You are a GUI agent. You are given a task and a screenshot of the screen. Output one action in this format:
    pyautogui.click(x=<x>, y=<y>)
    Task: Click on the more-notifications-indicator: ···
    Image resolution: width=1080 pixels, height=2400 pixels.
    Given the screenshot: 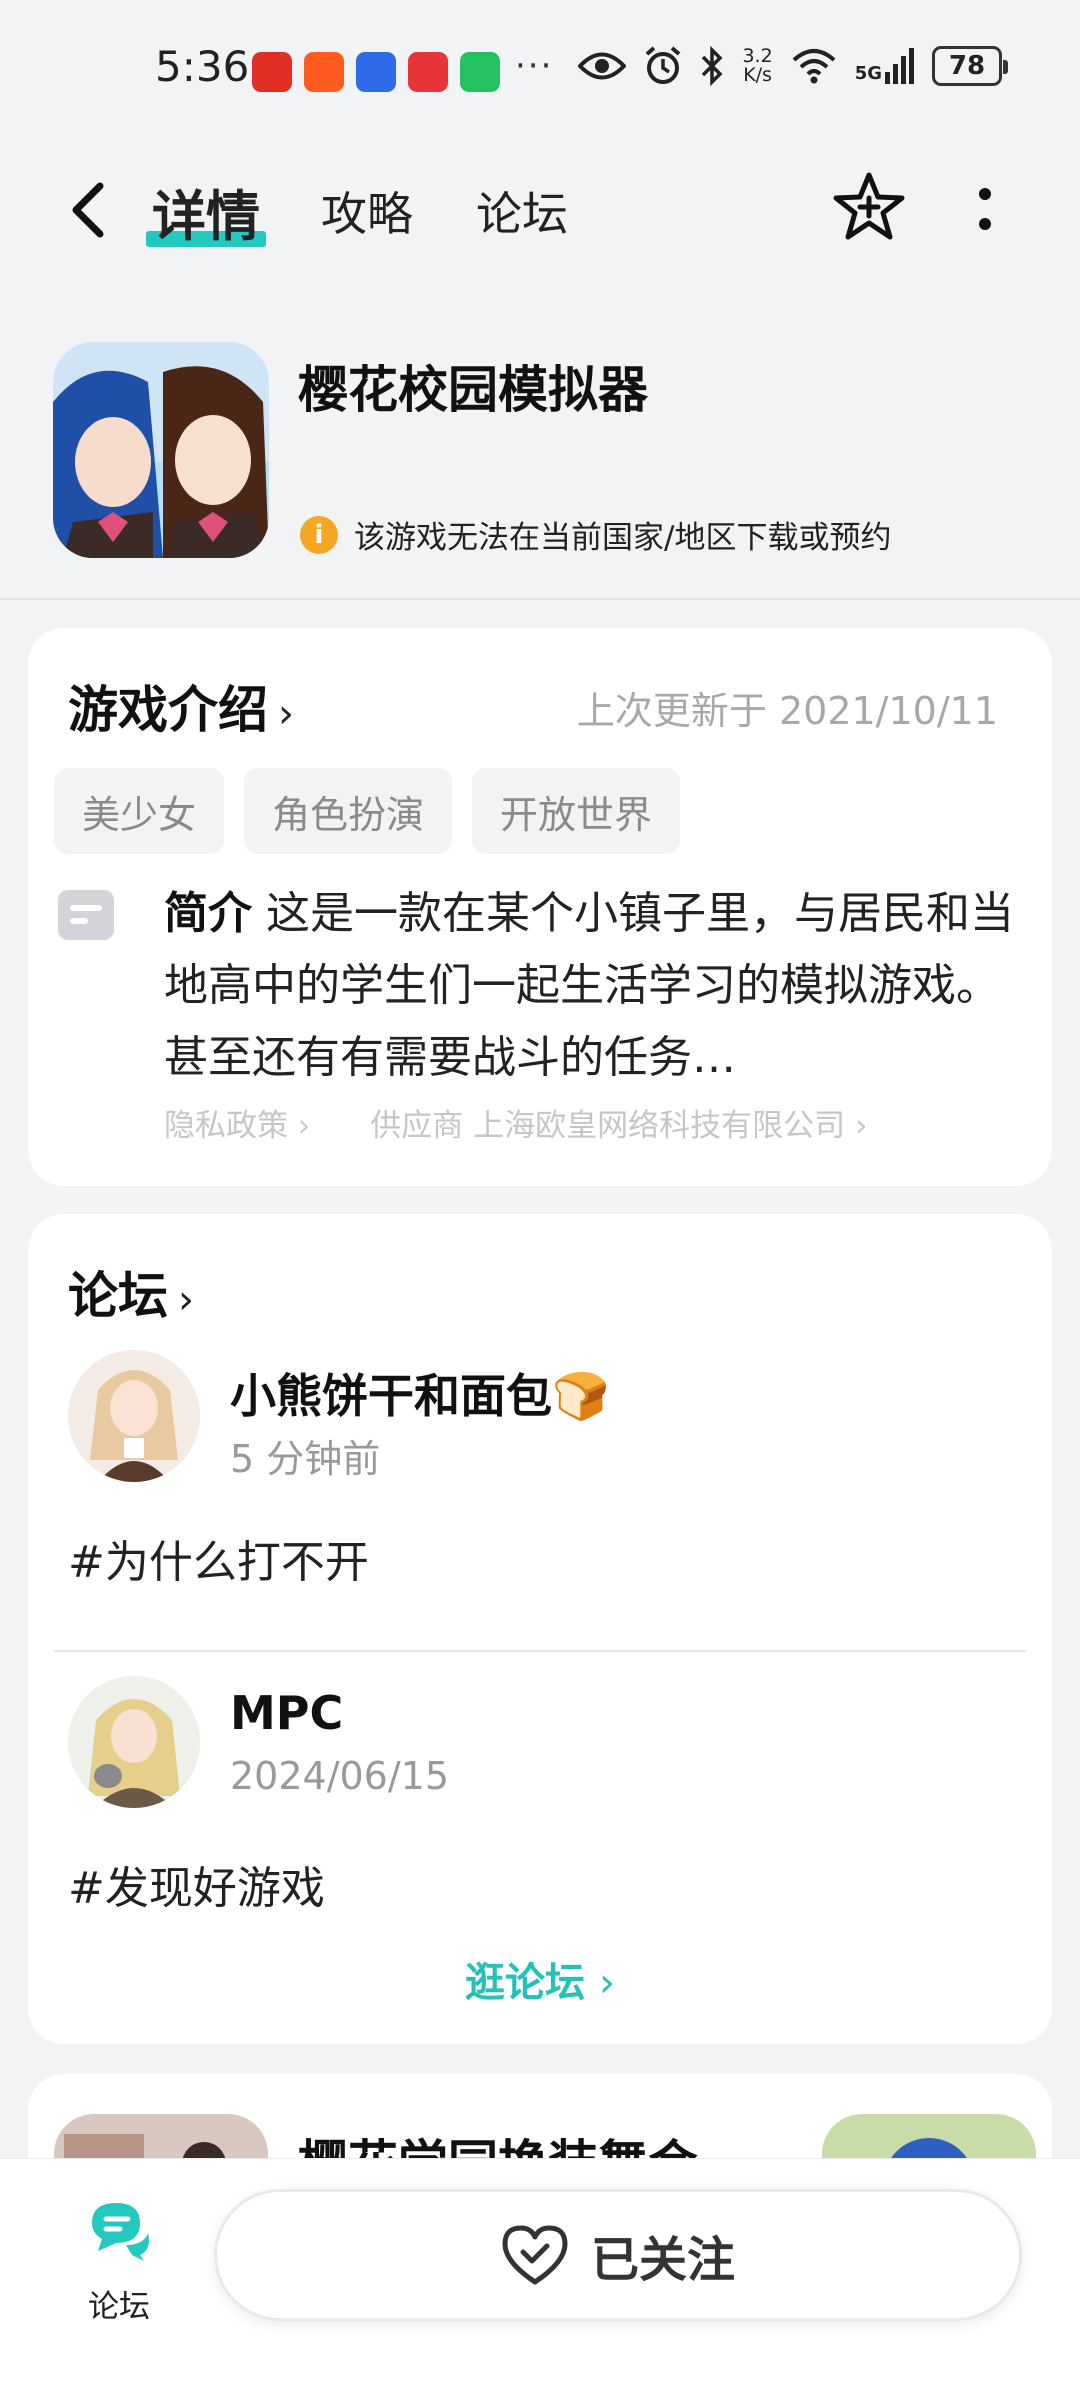 What is the action you would take?
    pyautogui.click(x=534, y=66)
    